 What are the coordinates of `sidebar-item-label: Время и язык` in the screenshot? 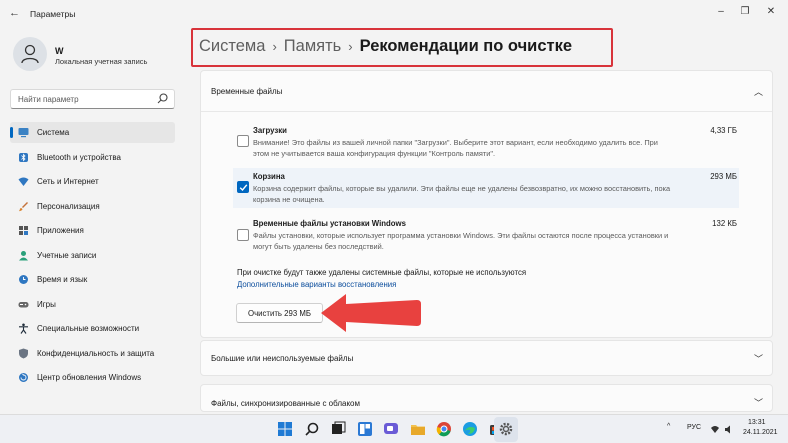 It's located at (62, 279).